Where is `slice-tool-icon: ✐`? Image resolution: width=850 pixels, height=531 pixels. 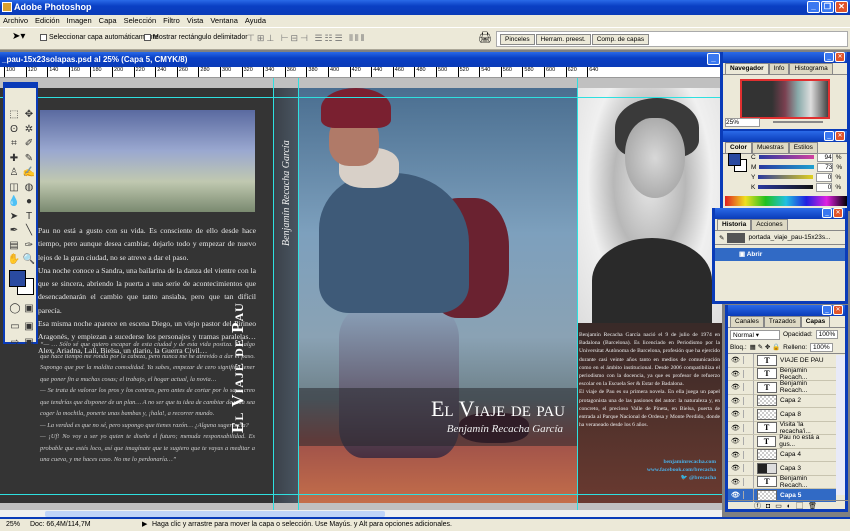 slice-tool-icon: ✐ is located at coordinates (29, 143).